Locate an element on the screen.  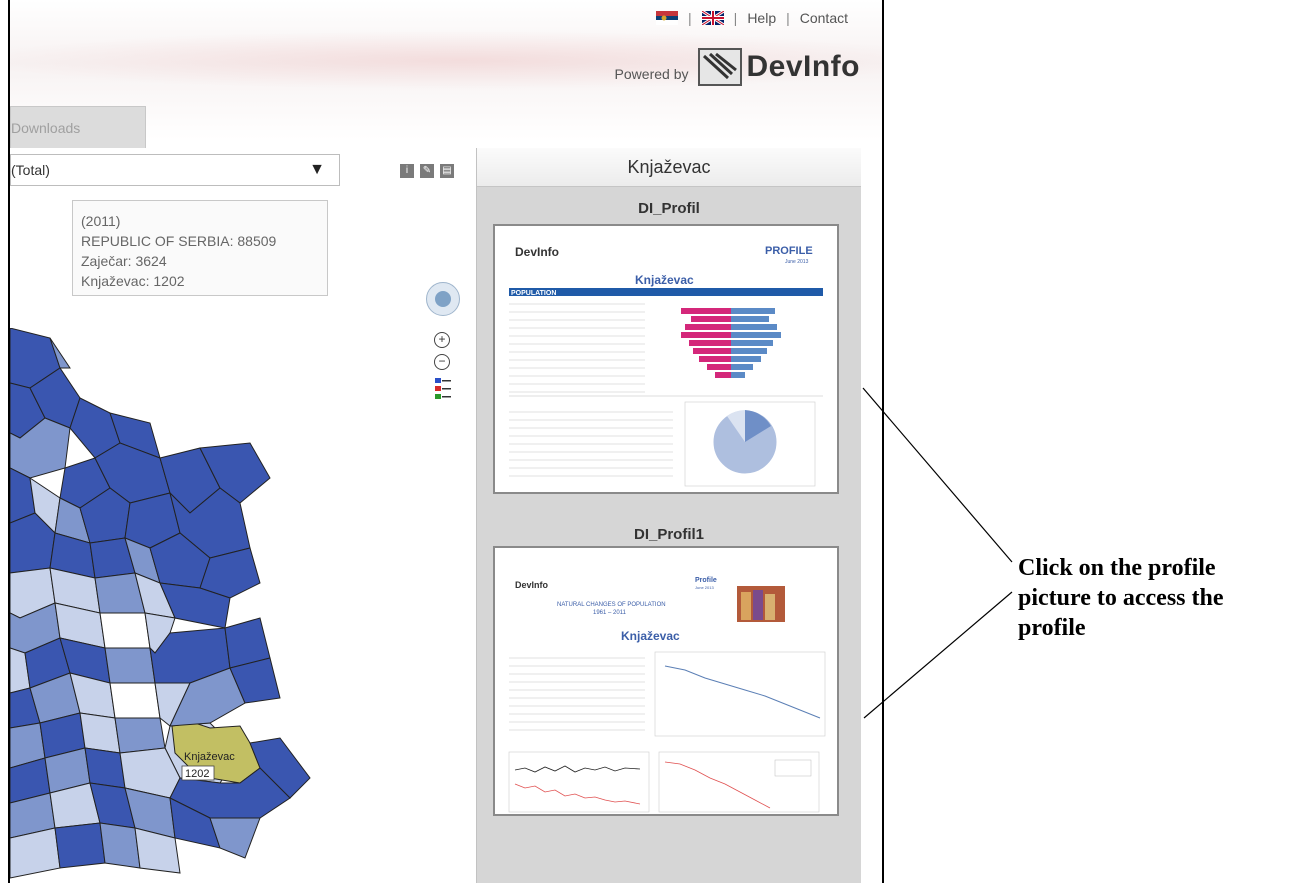
annotation-line-1: Click on the profile is located at coordinates (1117, 568).